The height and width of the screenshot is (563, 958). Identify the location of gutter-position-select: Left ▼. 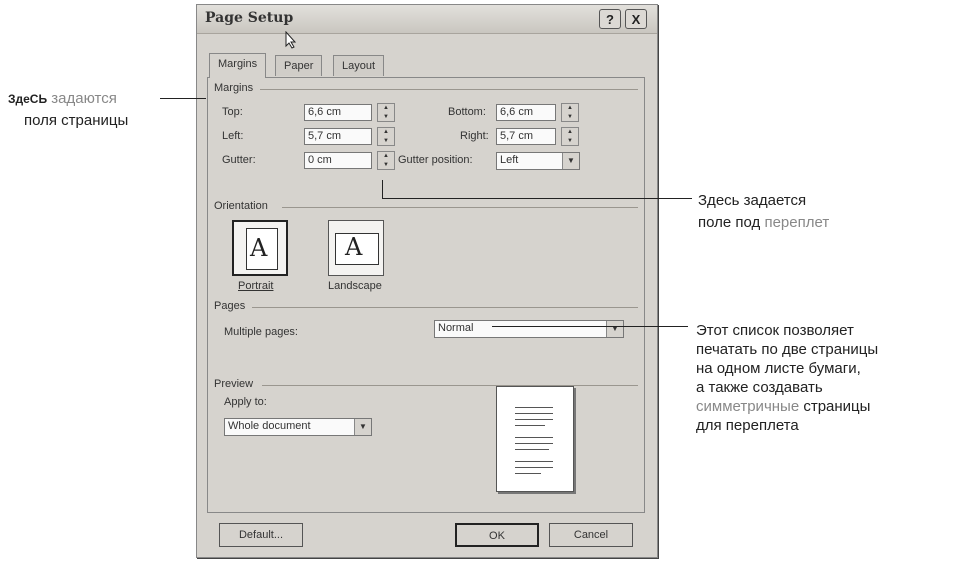
(538, 161).